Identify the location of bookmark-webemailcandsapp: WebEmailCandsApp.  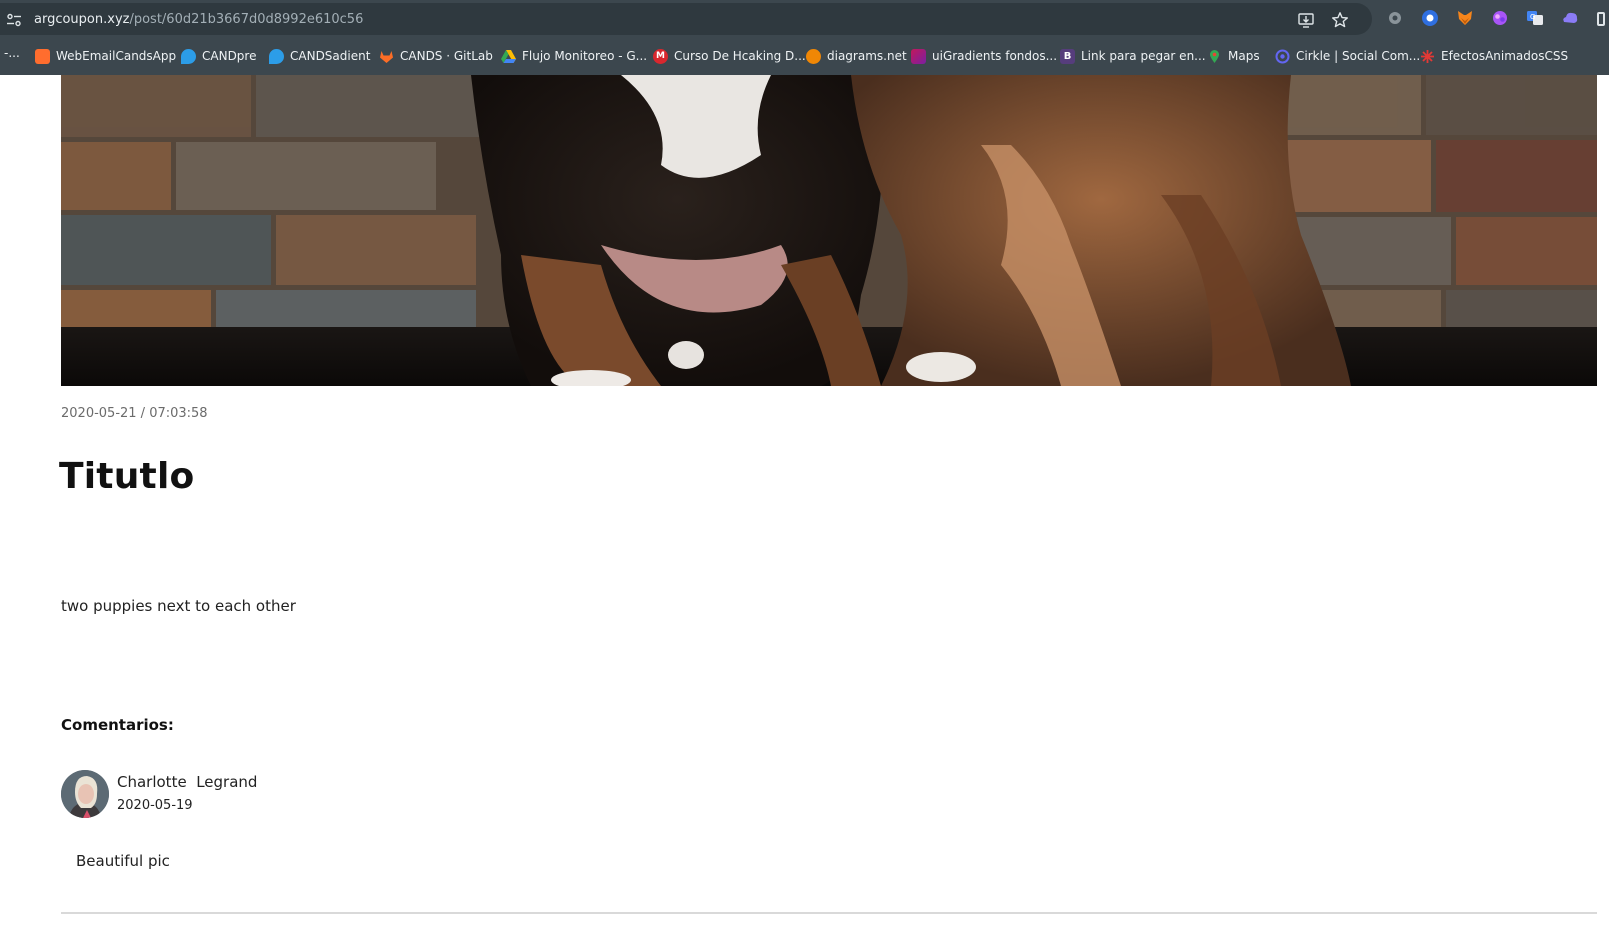
(105, 56).